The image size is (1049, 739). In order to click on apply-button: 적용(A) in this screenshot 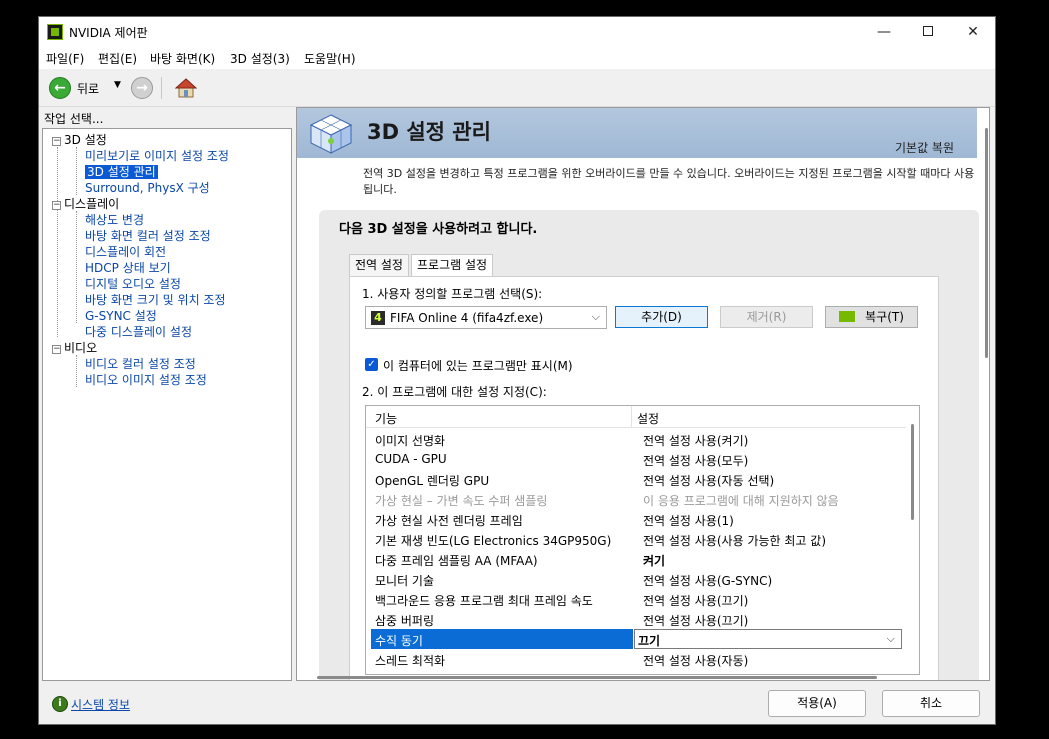, I will do `click(817, 703)`.